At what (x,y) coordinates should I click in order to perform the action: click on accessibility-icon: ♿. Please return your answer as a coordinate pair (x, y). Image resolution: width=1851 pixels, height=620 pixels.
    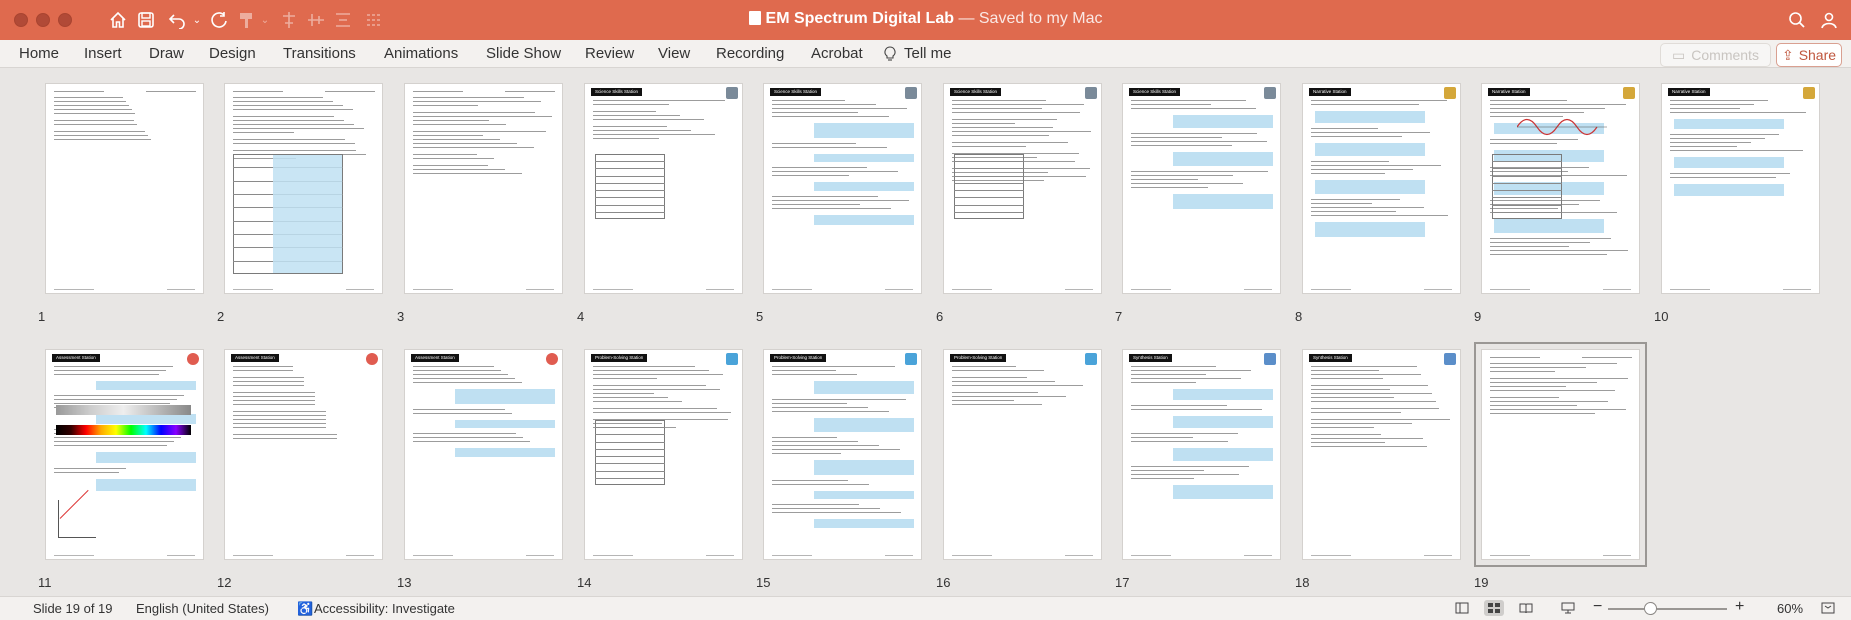
    Looking at the image, I should click on (305, 609).